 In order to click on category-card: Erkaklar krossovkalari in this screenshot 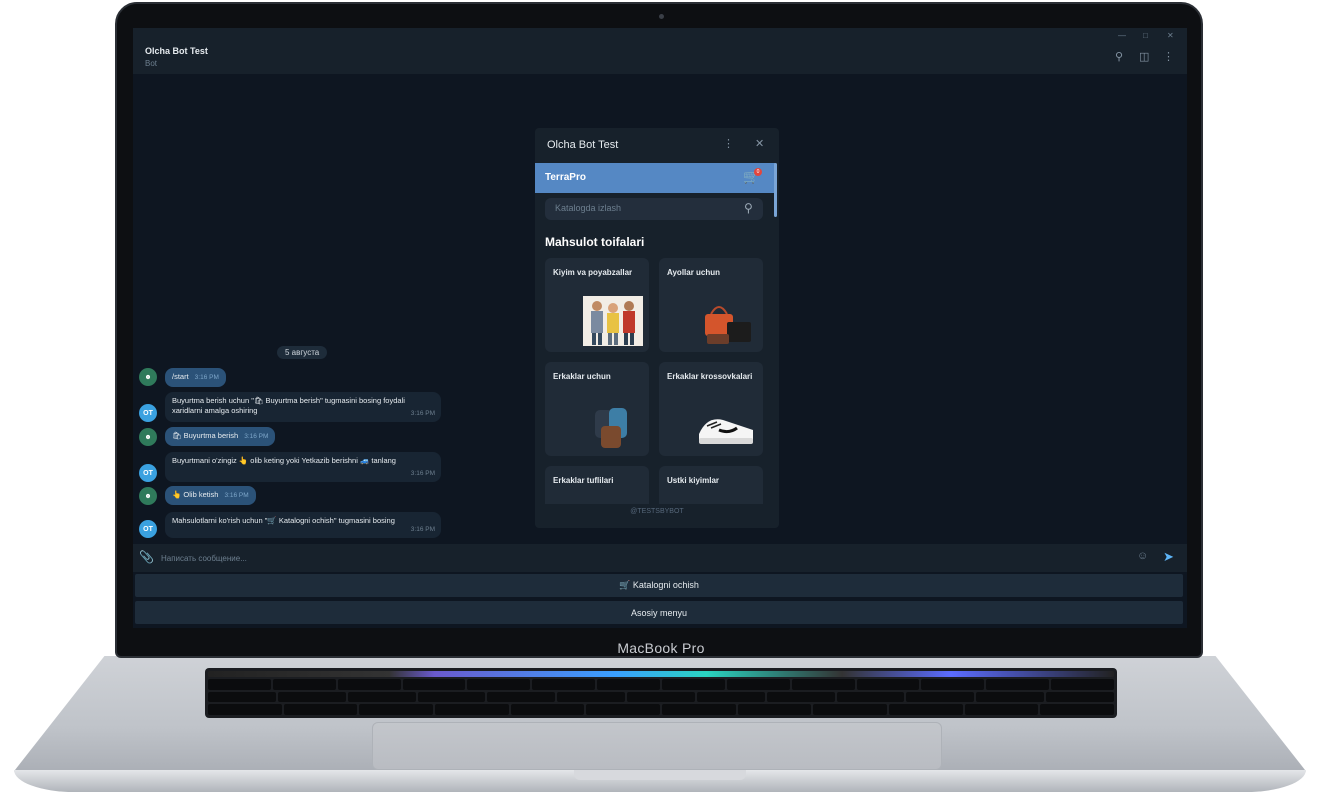, I will do `click(711, 409)`.